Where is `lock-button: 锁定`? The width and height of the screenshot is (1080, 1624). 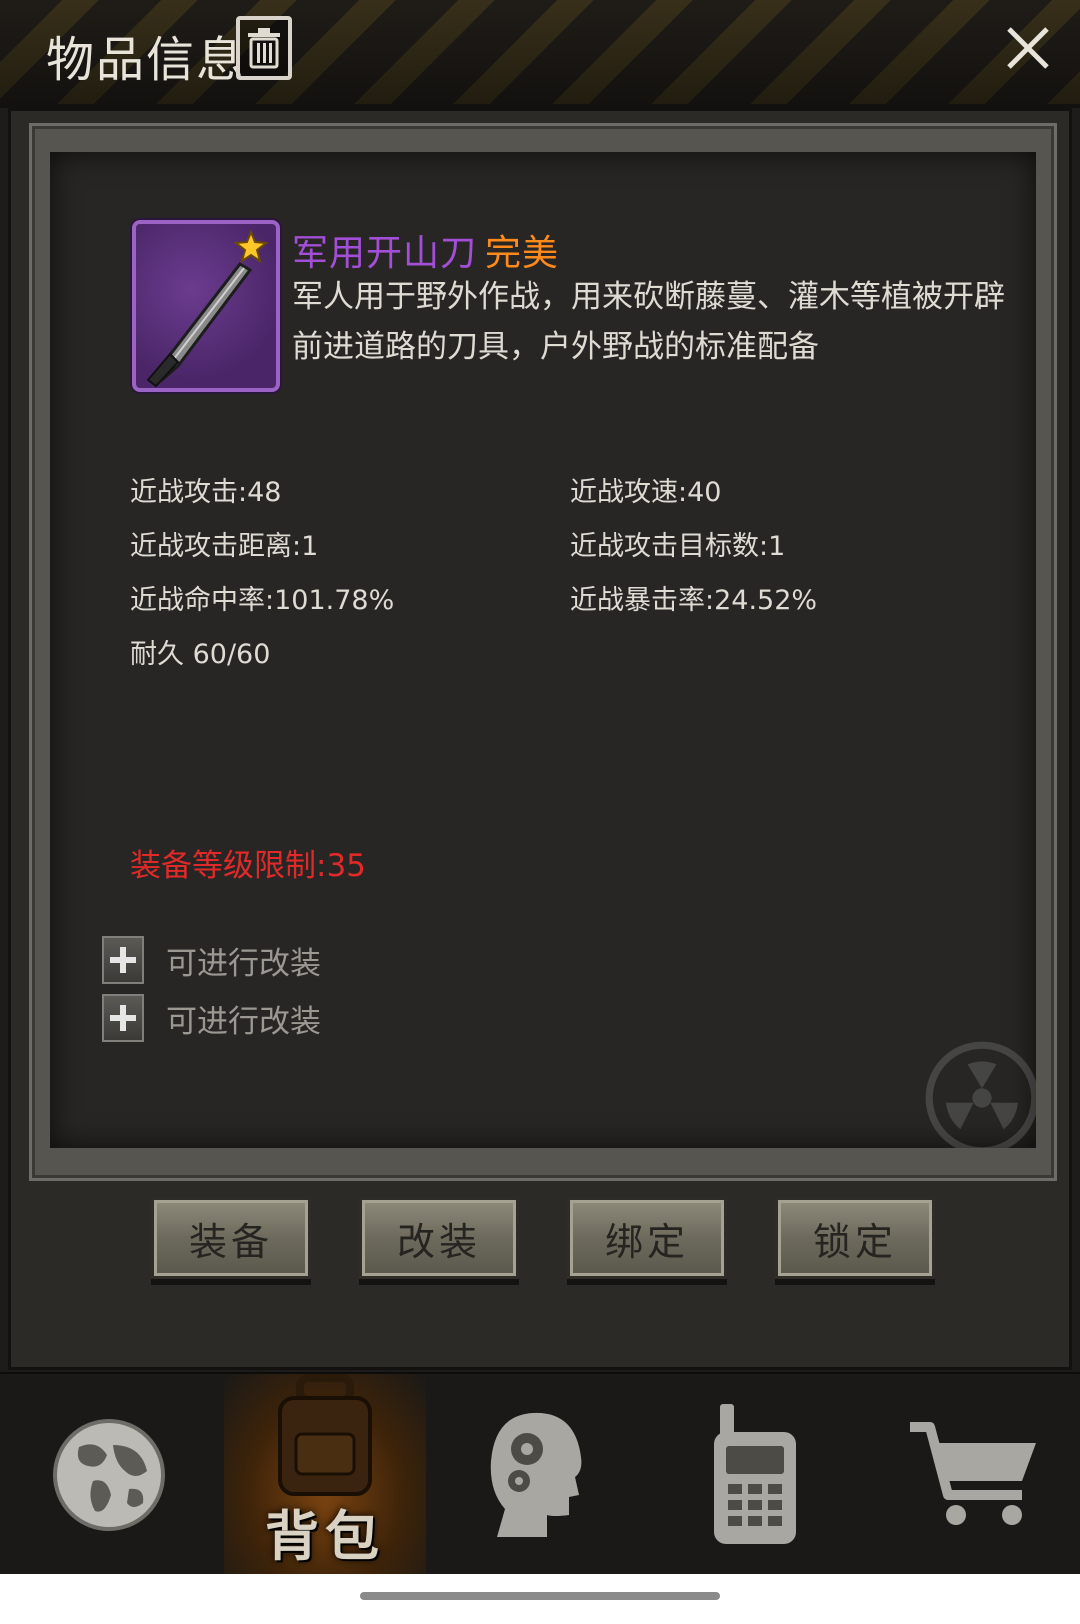
lock-button: 锁定 is located at coordinates (855, 1238).